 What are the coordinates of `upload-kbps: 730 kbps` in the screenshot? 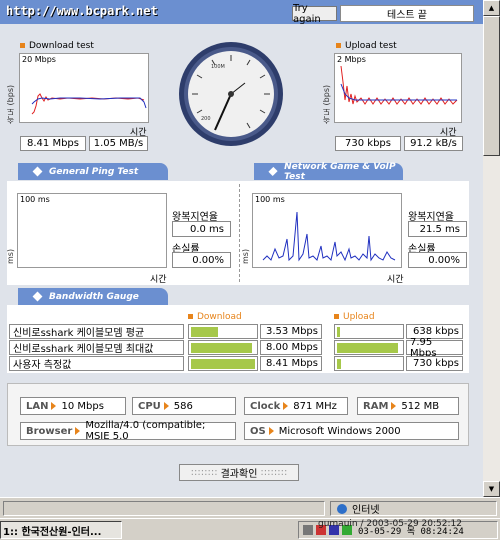 It's located at (368, 143).